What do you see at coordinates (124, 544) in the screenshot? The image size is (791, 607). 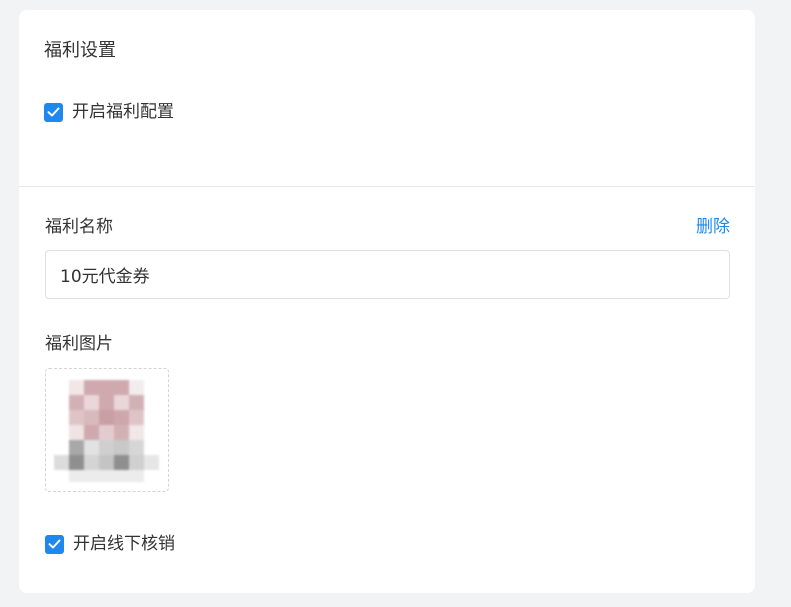 I see `offline-redeem-label: 开启线下核销` at bounding box center [124, 544].